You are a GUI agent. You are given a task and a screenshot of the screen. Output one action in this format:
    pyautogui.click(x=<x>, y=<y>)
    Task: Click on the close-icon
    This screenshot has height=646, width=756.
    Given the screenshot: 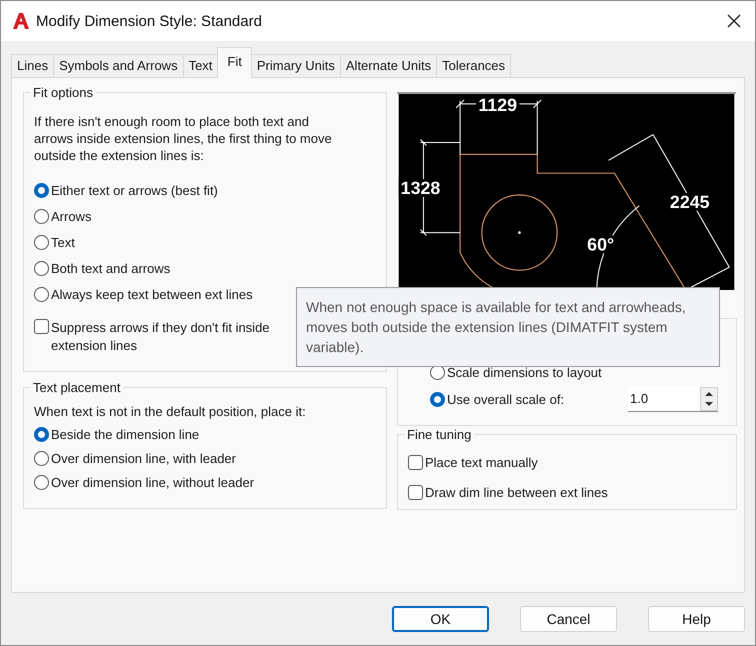 What is the action you would take?
    pyautogui.click(x=734, y=21)
    